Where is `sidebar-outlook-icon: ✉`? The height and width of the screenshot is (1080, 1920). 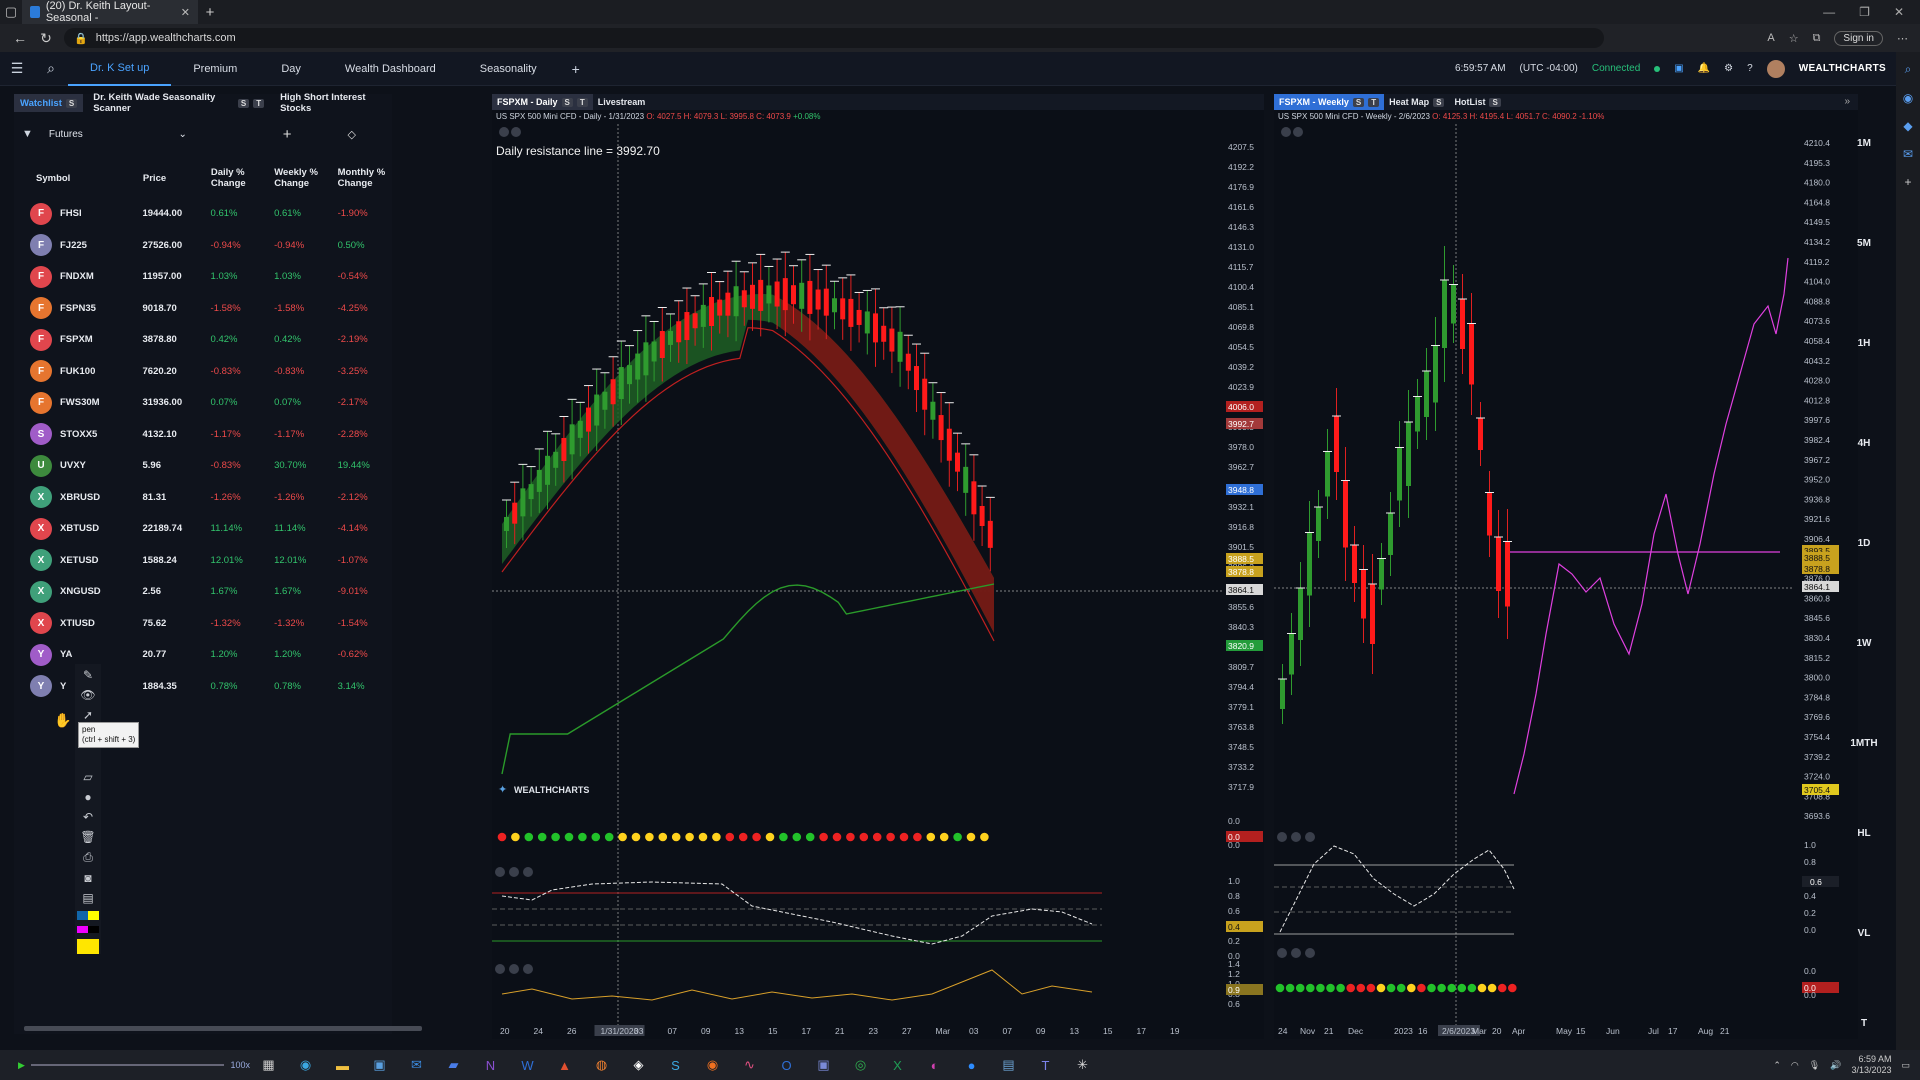 sidebar-outlook-icon: ✉ is located at coordinates (1908, 154).